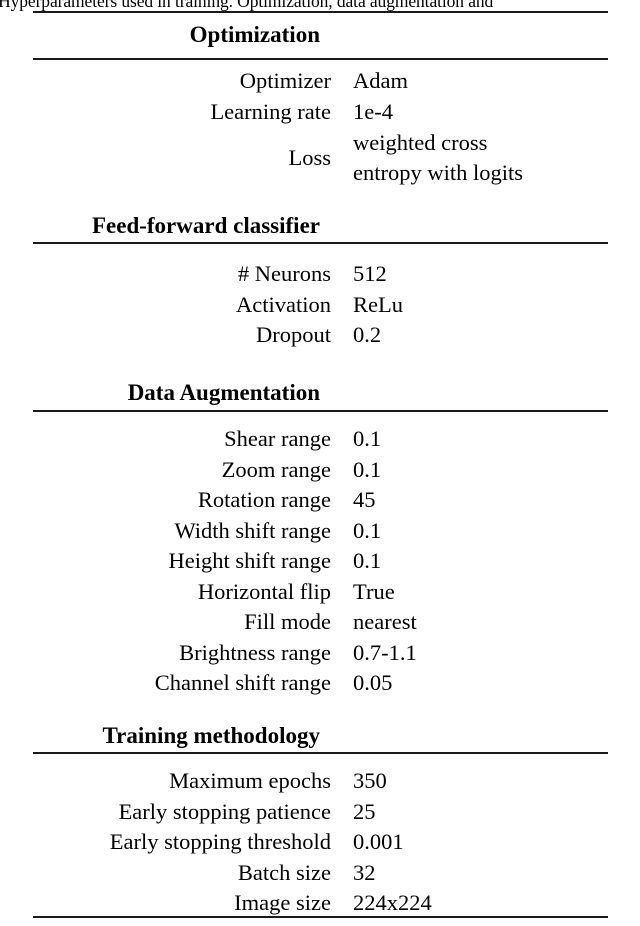 Image resolution: width=640 pixels, height=926 pixels. Describe the element at coordinates (320, 243) in the screenshot. I see `section-rule-feed-forward-classifier` at that location.